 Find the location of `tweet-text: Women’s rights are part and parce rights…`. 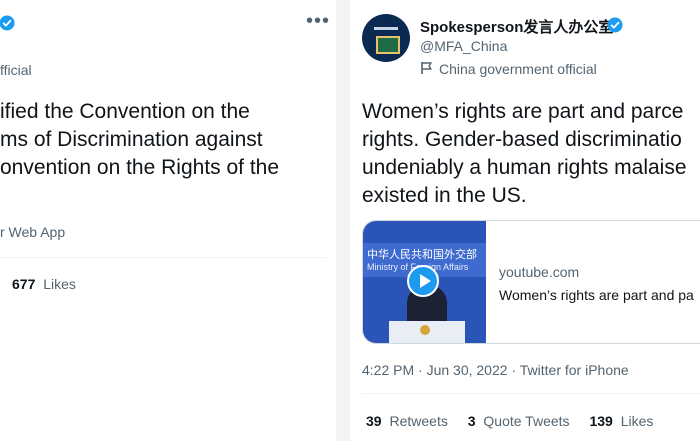

tweet-text: Women’s rights are part and parce rights… is located at coordinates (524, 153).